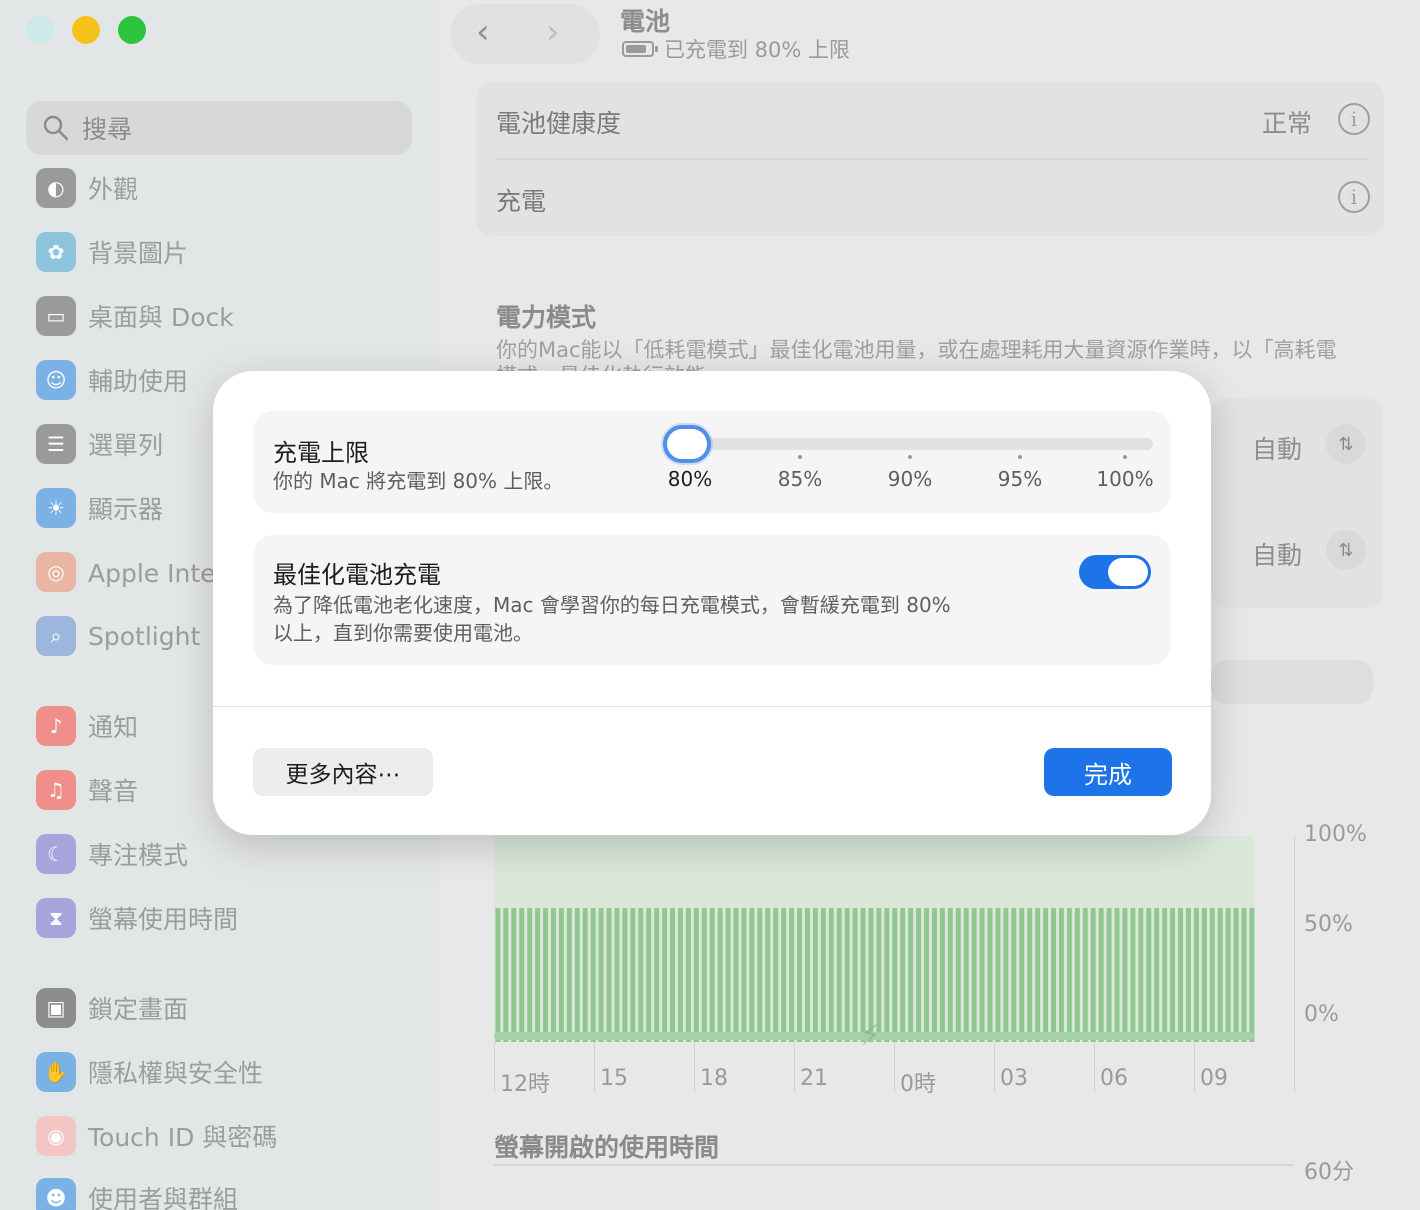  Describe the element at coordinates (87, 790) in the screenshot. I see `sidebar-item: ♫ 聲音` at that location.